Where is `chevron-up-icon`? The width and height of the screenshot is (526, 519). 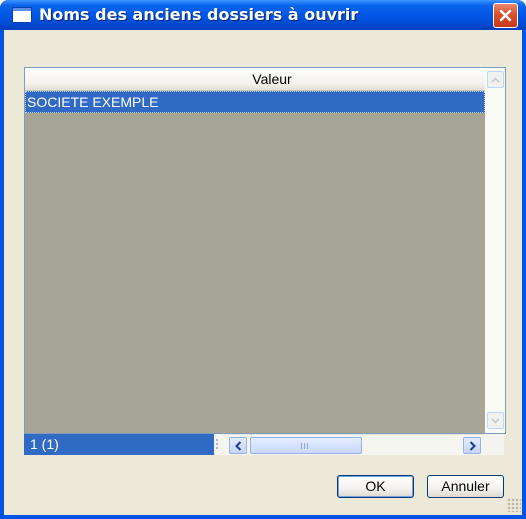
chevron-up-icon is located at coordinates (495, 79).